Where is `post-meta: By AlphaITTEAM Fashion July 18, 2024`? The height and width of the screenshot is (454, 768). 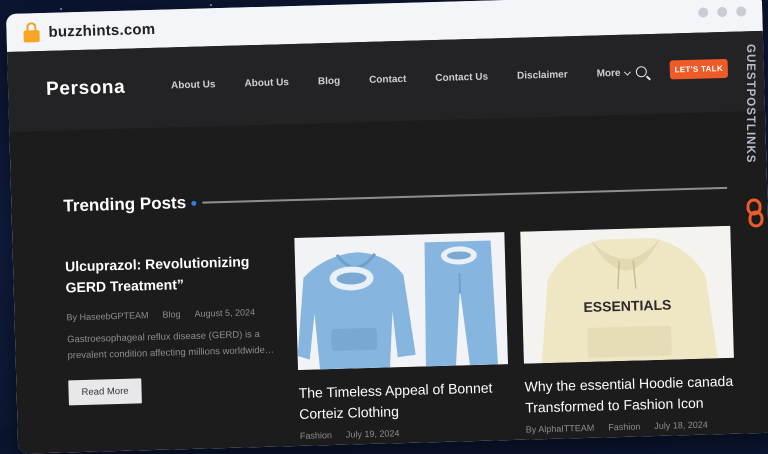
post-meta: By AlphaITTEAM Fashion July 18, 2024 is located at coordinates (631, 427).